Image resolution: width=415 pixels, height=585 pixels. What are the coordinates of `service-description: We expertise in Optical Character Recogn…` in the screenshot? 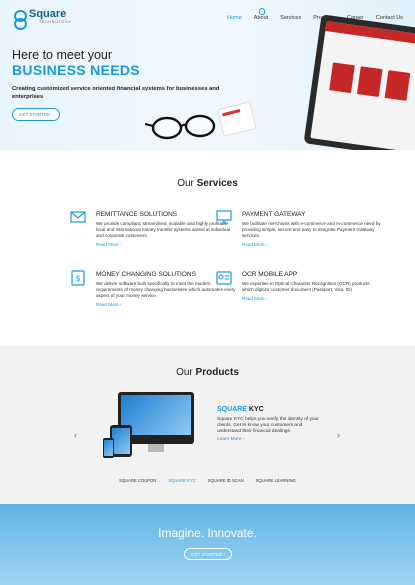 It's located at (306, 286).